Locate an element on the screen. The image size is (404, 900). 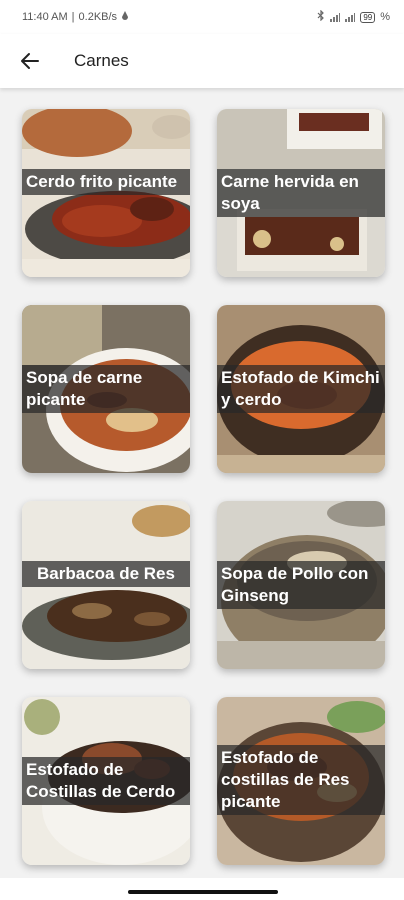
status-bar: 11:40 AM | 0.2KB/s 99 % is located at coordinates (202, 17).